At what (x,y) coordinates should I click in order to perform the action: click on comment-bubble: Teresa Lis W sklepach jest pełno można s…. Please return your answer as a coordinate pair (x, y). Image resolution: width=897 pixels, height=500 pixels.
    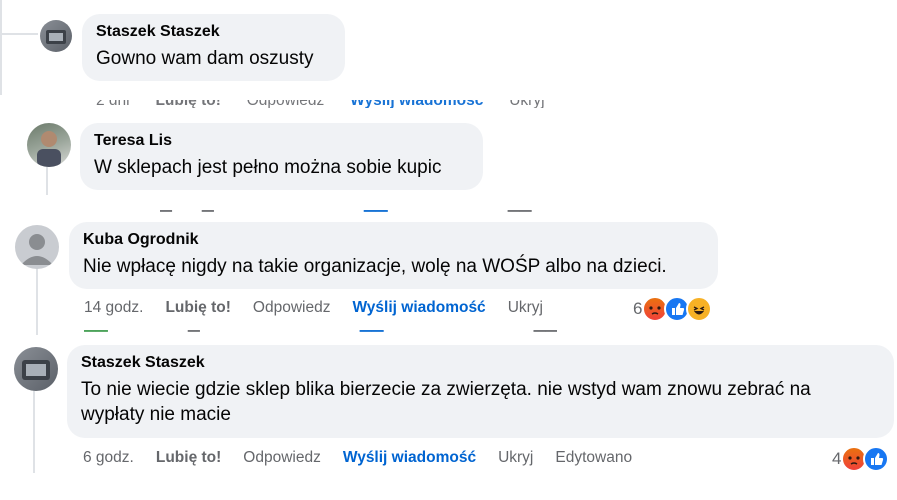
    Looking at the image, I should click on (281, 156).